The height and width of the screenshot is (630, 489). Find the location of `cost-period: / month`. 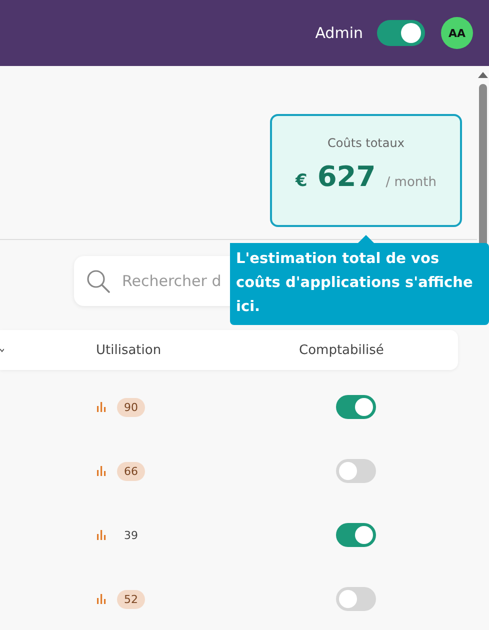

cost-period: / month is located at coordinates (411, 182).